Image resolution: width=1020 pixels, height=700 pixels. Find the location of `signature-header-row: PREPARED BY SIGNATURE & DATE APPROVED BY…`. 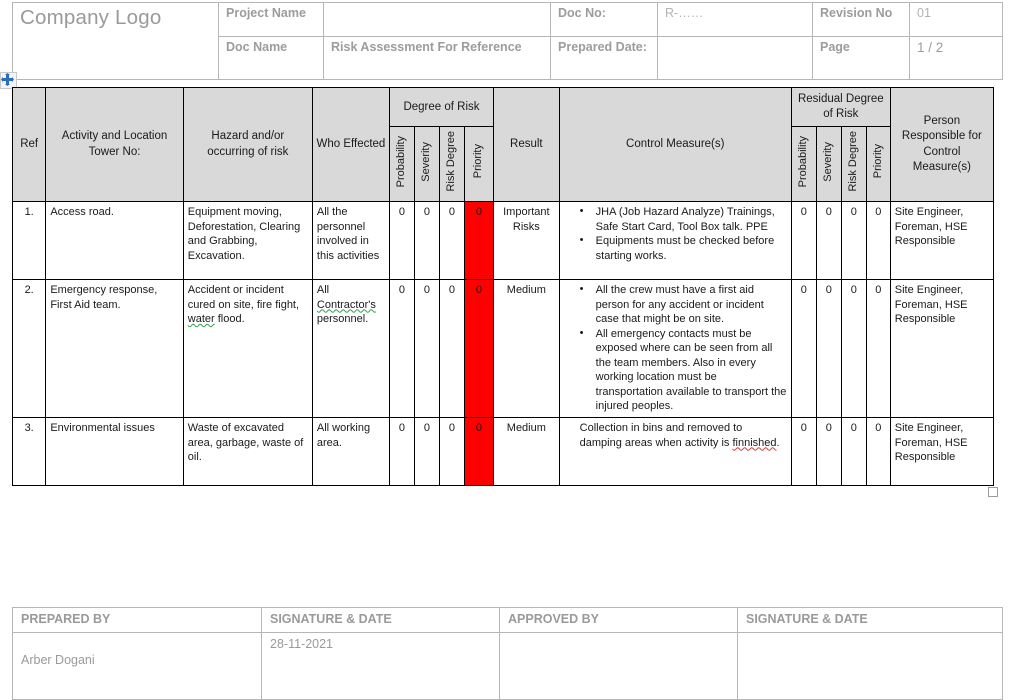

signature-header-row: PREPARED BY SIGNATURE & DATE APPROVED BY… is located at coordinates (507, 620).